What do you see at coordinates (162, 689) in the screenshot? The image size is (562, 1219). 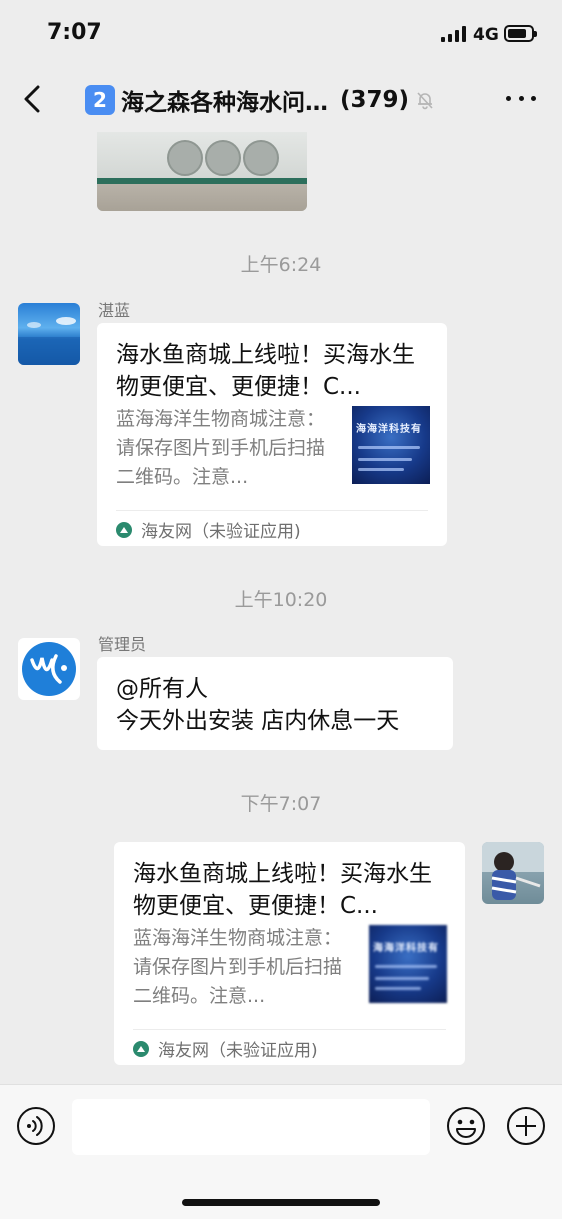 I see `message-line: @所有人` at bounding box center [162, 689].